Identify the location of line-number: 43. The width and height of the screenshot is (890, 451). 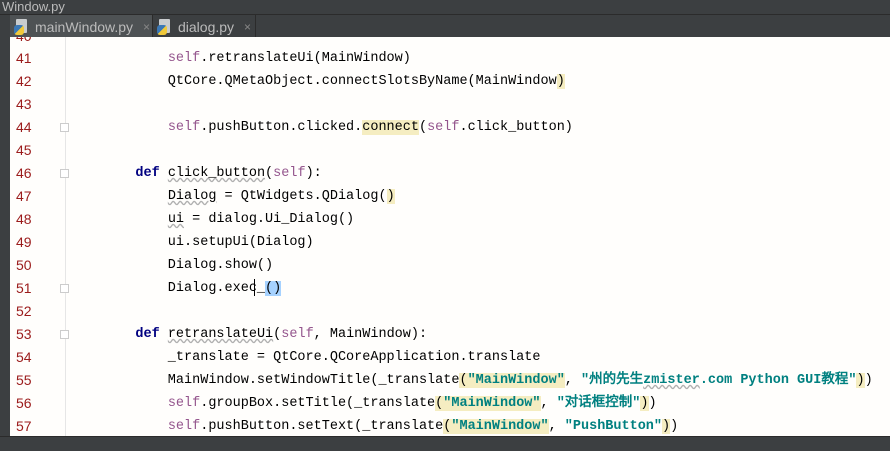
(24, 104).